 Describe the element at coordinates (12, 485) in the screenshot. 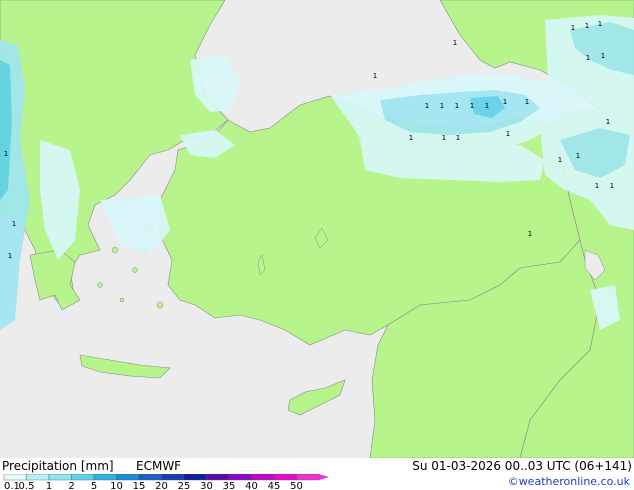

I see `scale-label: 0.1` at that location.